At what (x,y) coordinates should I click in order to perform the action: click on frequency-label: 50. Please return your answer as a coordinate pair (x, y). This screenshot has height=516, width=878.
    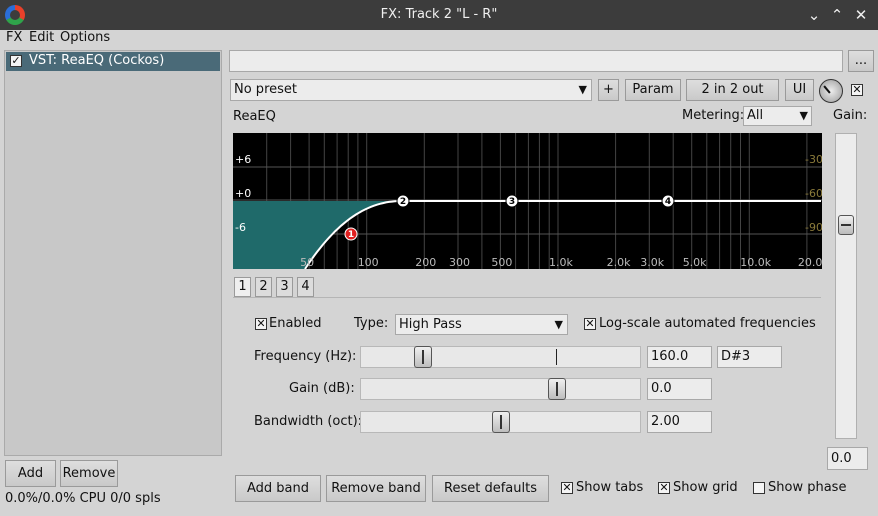
    Looking at the image, I should click on (307, 262).